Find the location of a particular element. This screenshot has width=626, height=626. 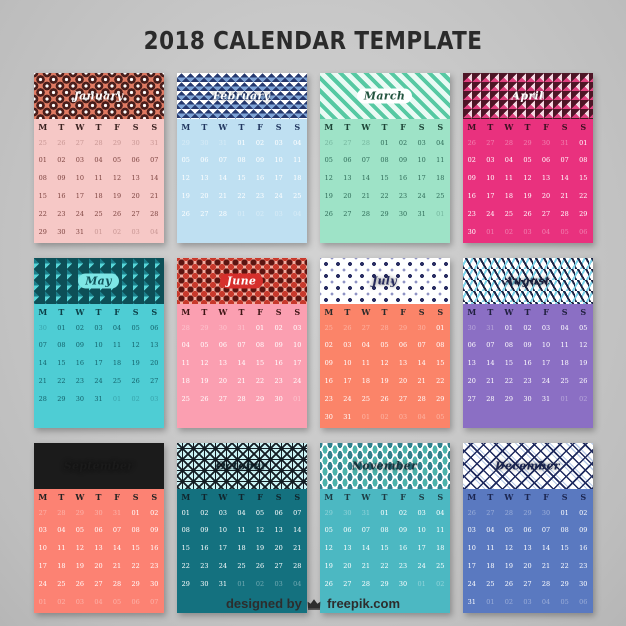

day-cell-adjacent: 27 is located at coordinates (347, 143).